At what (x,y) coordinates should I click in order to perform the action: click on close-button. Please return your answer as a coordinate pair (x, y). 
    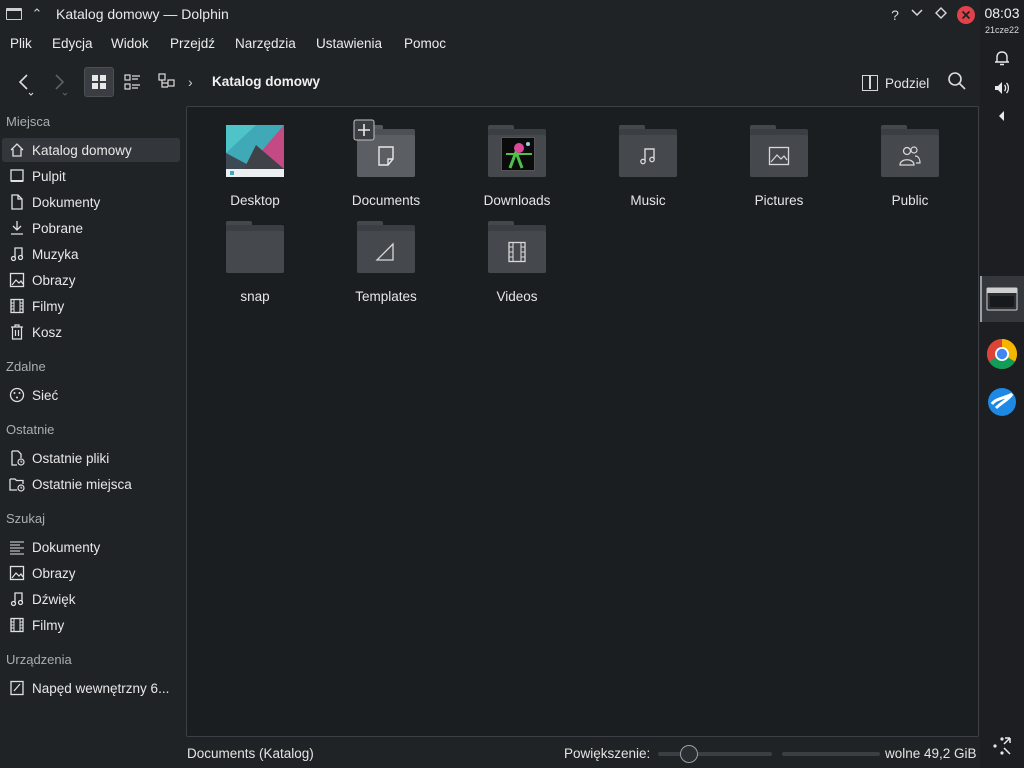
    Looking at the image, I should click on (966, 15).